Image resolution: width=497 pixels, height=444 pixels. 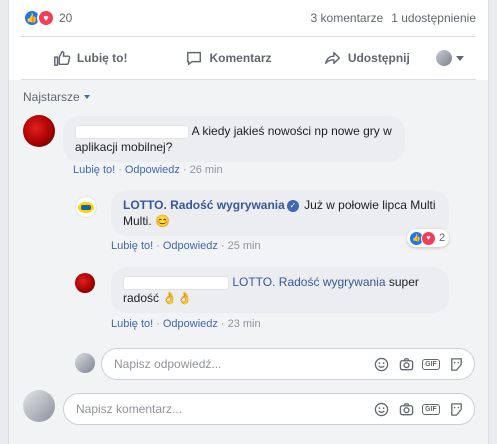 I want to click on comment-like-link: Lubię to!, so click(x=94, y=170).